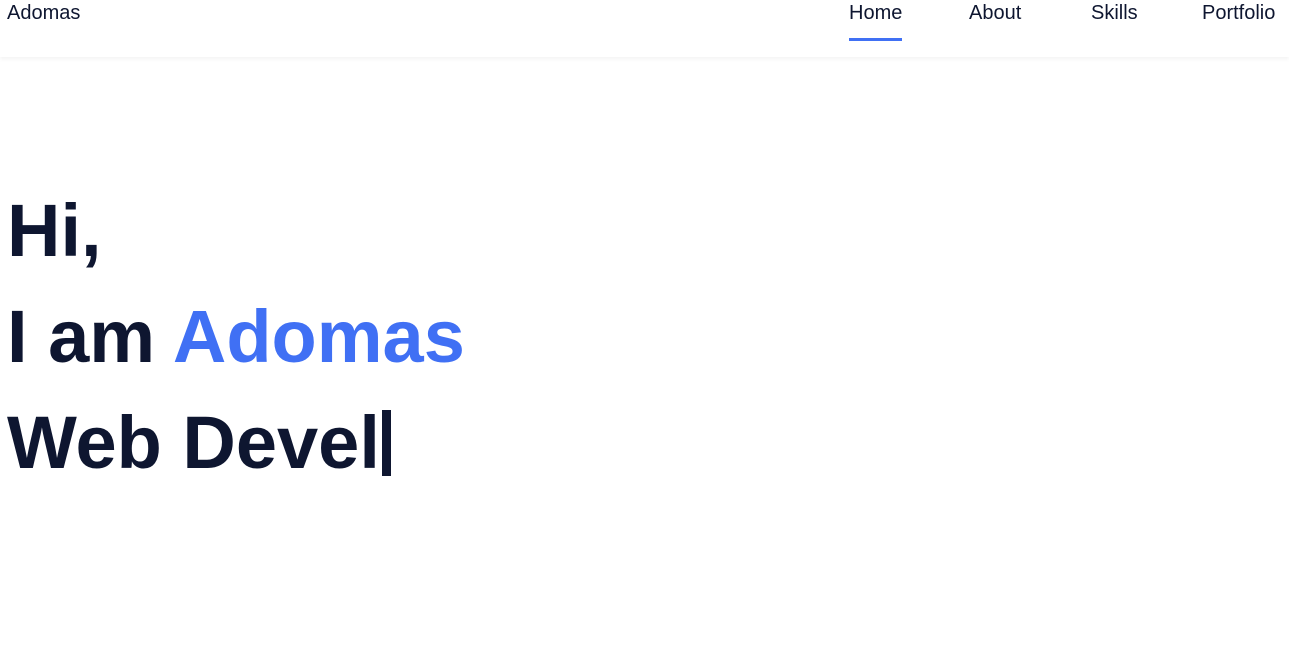 This screenshot has height=650, width=1289. What do you see at coordinates (995, 13) in the screenshot?
I see `nav-link-about: About` at bounding box center [995, 13].